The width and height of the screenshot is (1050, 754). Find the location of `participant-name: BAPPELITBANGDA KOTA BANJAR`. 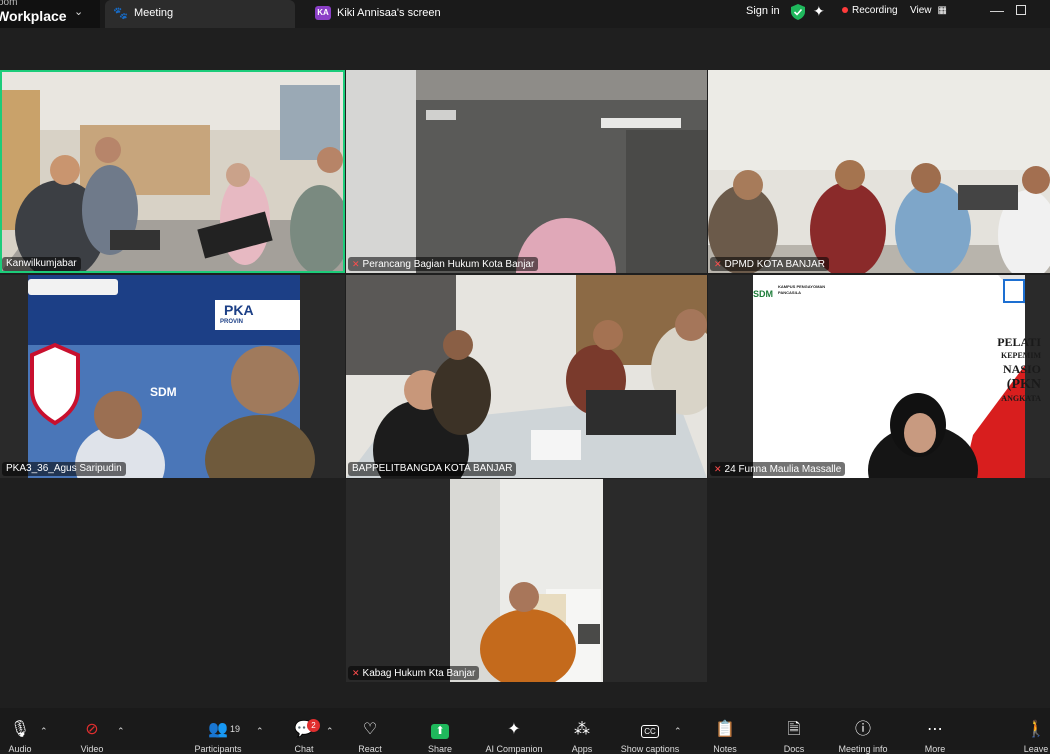

participant-name: BAPPELITBANGDA KOTA BANJAR is located at coordinates (432, 468).